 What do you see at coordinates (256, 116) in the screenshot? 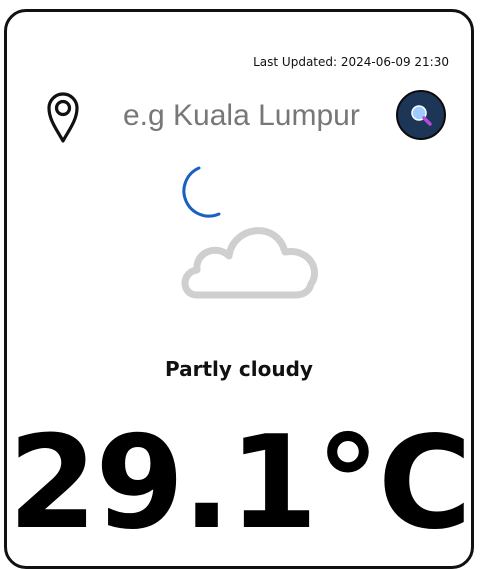
I see `city-search-input` at bounding box center [256, 116].